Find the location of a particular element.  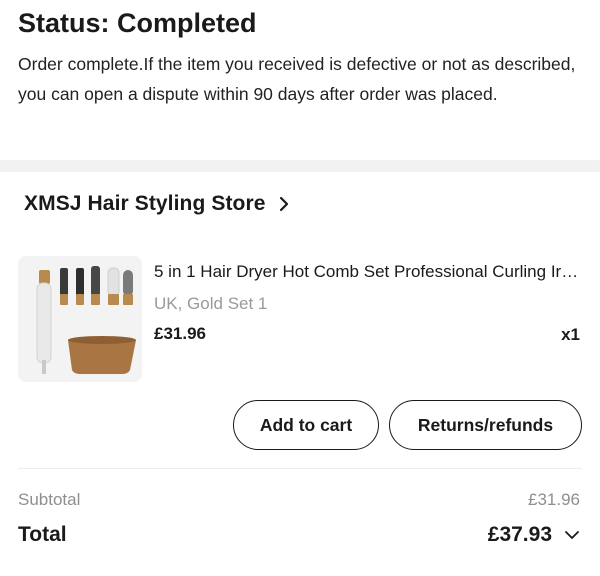

product-variant: UK, Gold Set 1 is located at coordinates (211, 303).